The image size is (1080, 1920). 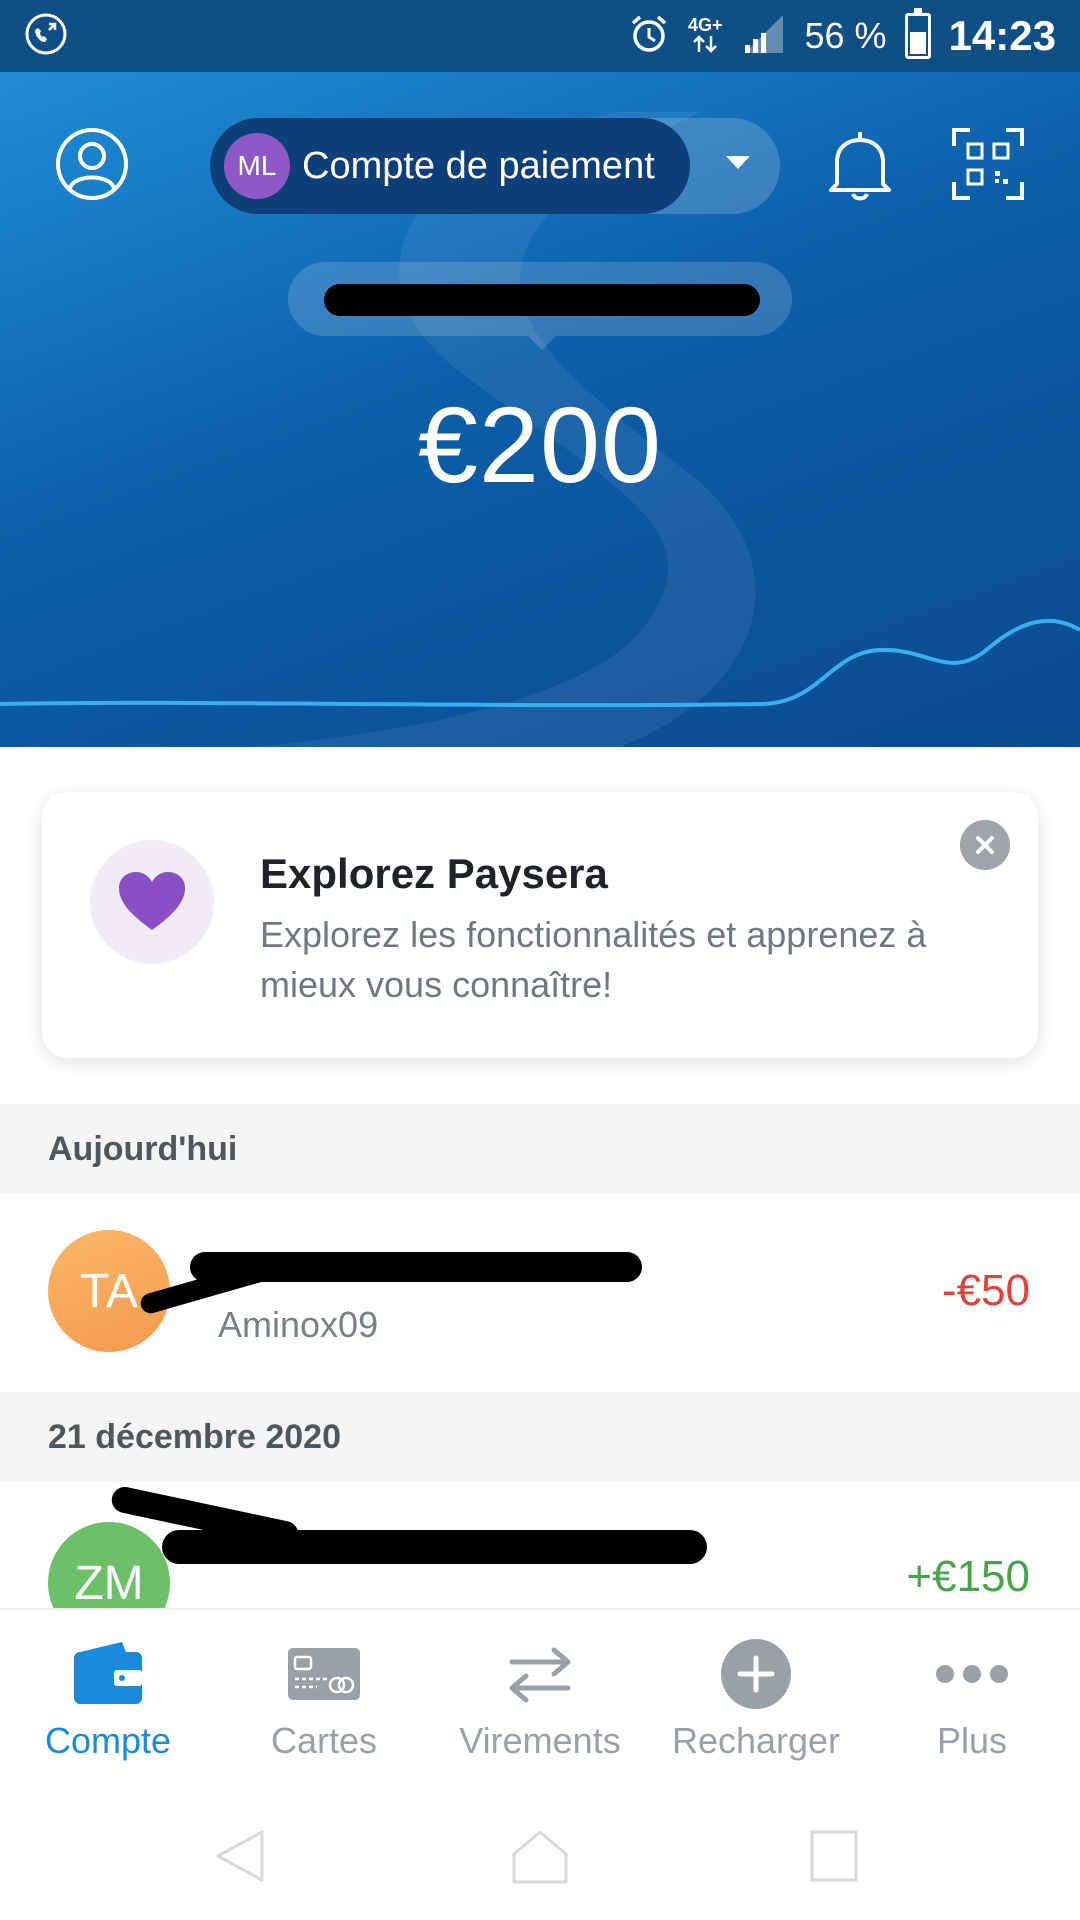 What do you see at coordinates (705, 36) in the screenshot?
I see `data-arrows-icon: 4G+` at bounding box center [705, 36].